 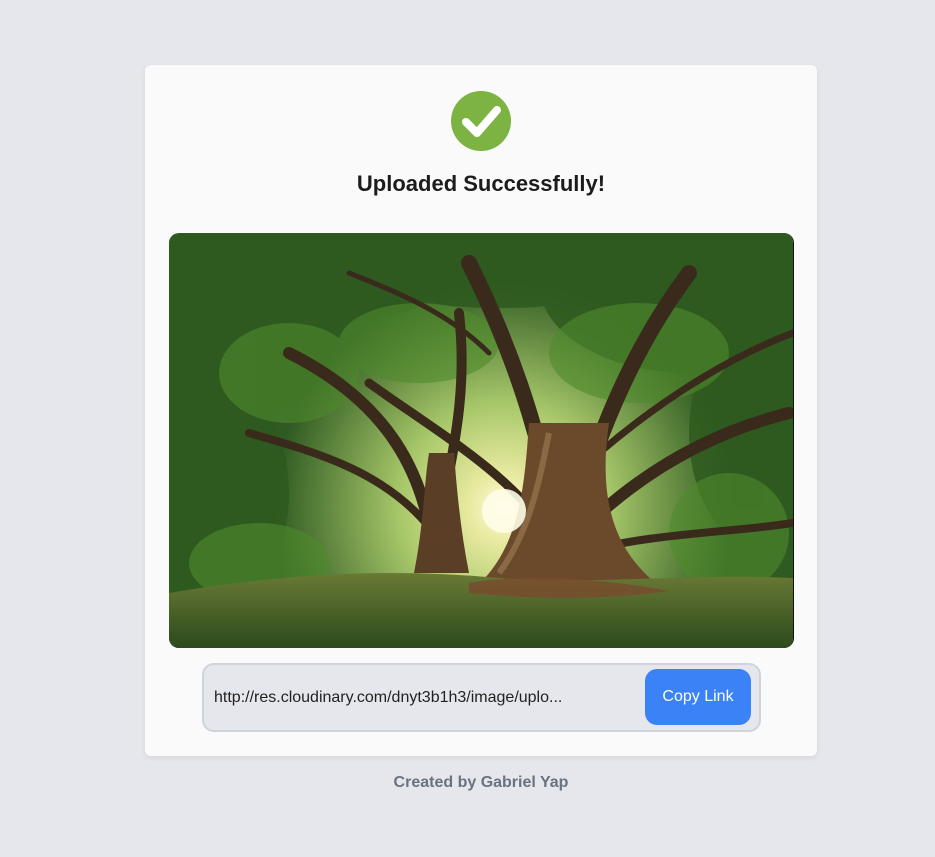 What do you see at coordinates (481, 782) in the screenshot?
I see `footer-credit: Created by Gabriel Yap` at bounding box center [481, 782].